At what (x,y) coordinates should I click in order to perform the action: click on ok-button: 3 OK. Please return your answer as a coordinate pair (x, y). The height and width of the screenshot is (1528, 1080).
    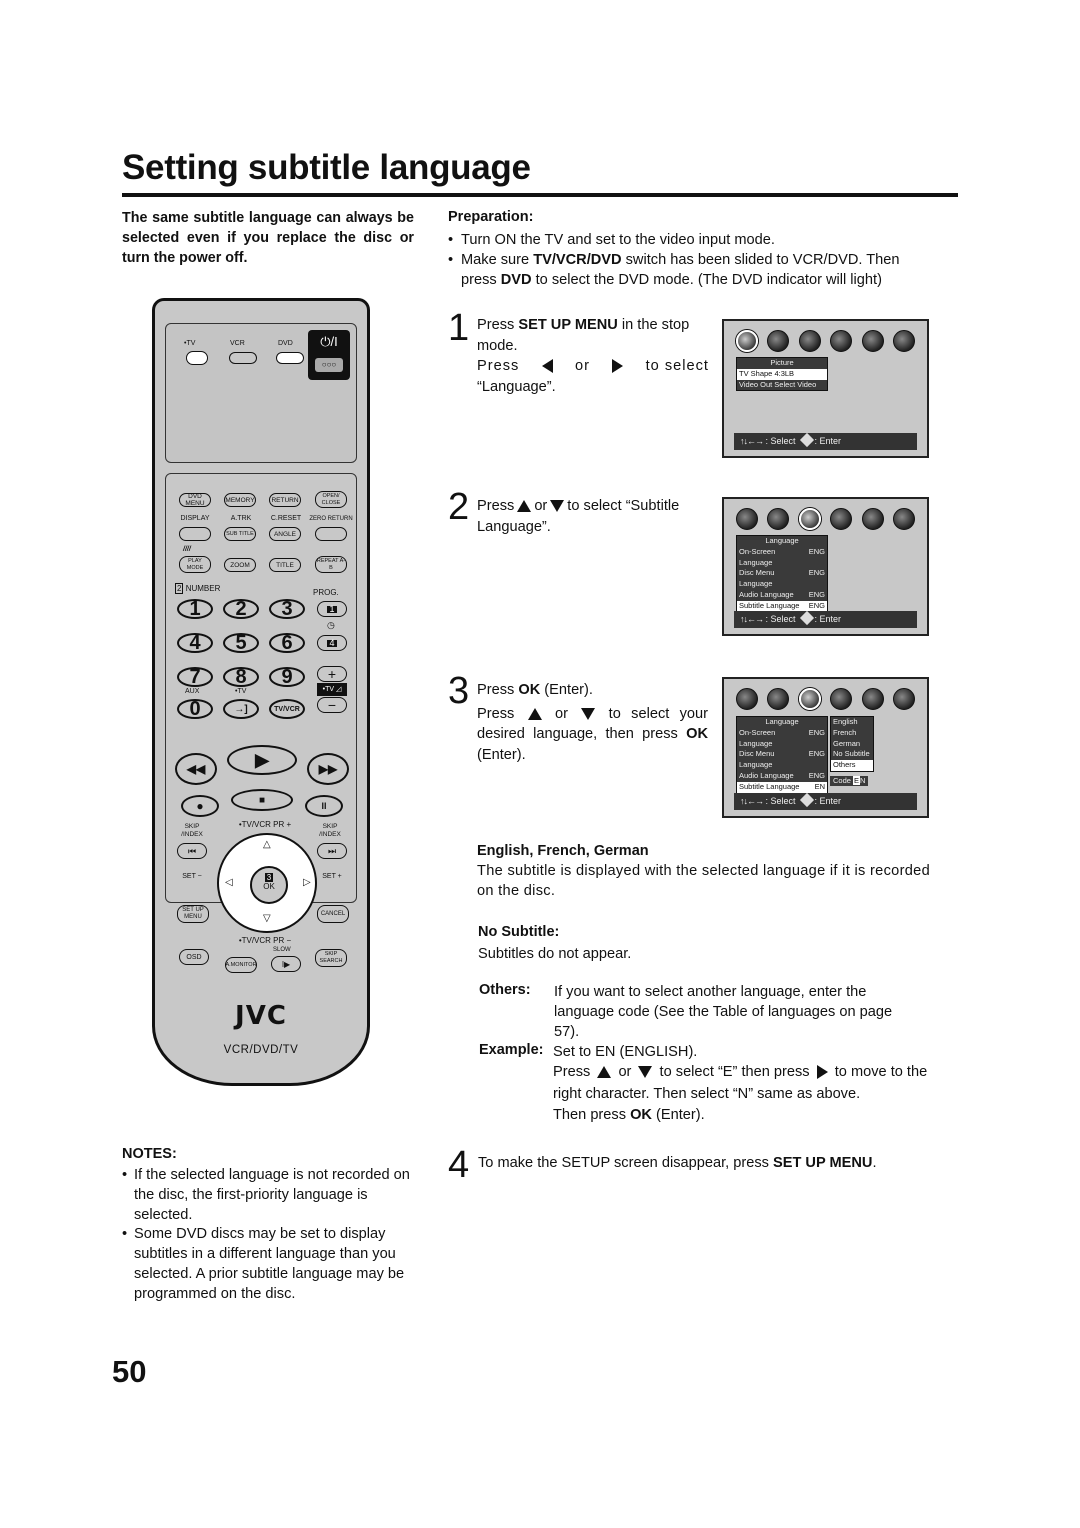
    Looking at the image, I should click on (269, 885).